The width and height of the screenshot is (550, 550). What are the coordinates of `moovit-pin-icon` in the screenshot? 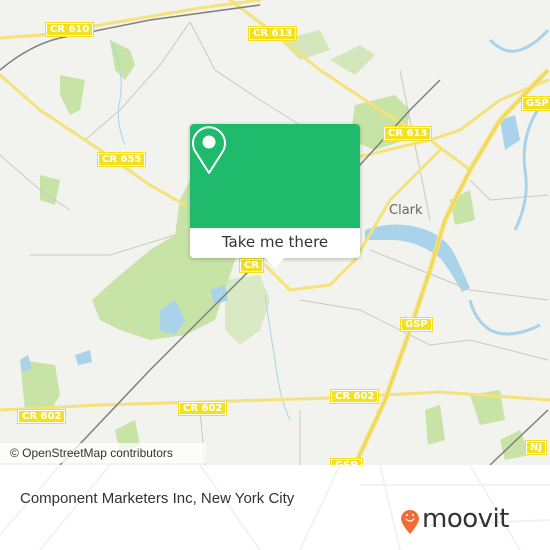 It's located at (410, 522).